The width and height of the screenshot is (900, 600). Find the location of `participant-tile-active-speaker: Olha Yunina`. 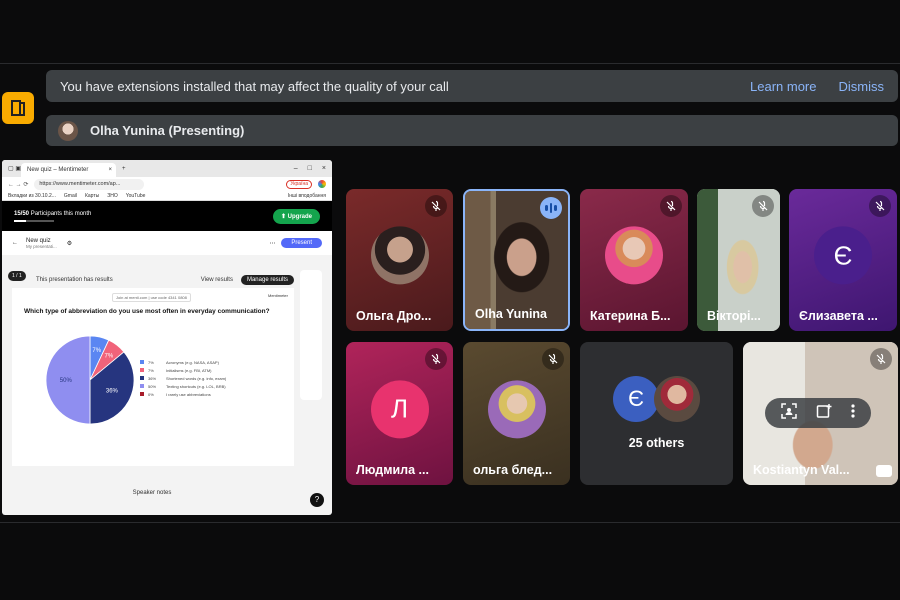

participant-tile-active-speaker: Olha Yunina is located at coordinates (516, 260).